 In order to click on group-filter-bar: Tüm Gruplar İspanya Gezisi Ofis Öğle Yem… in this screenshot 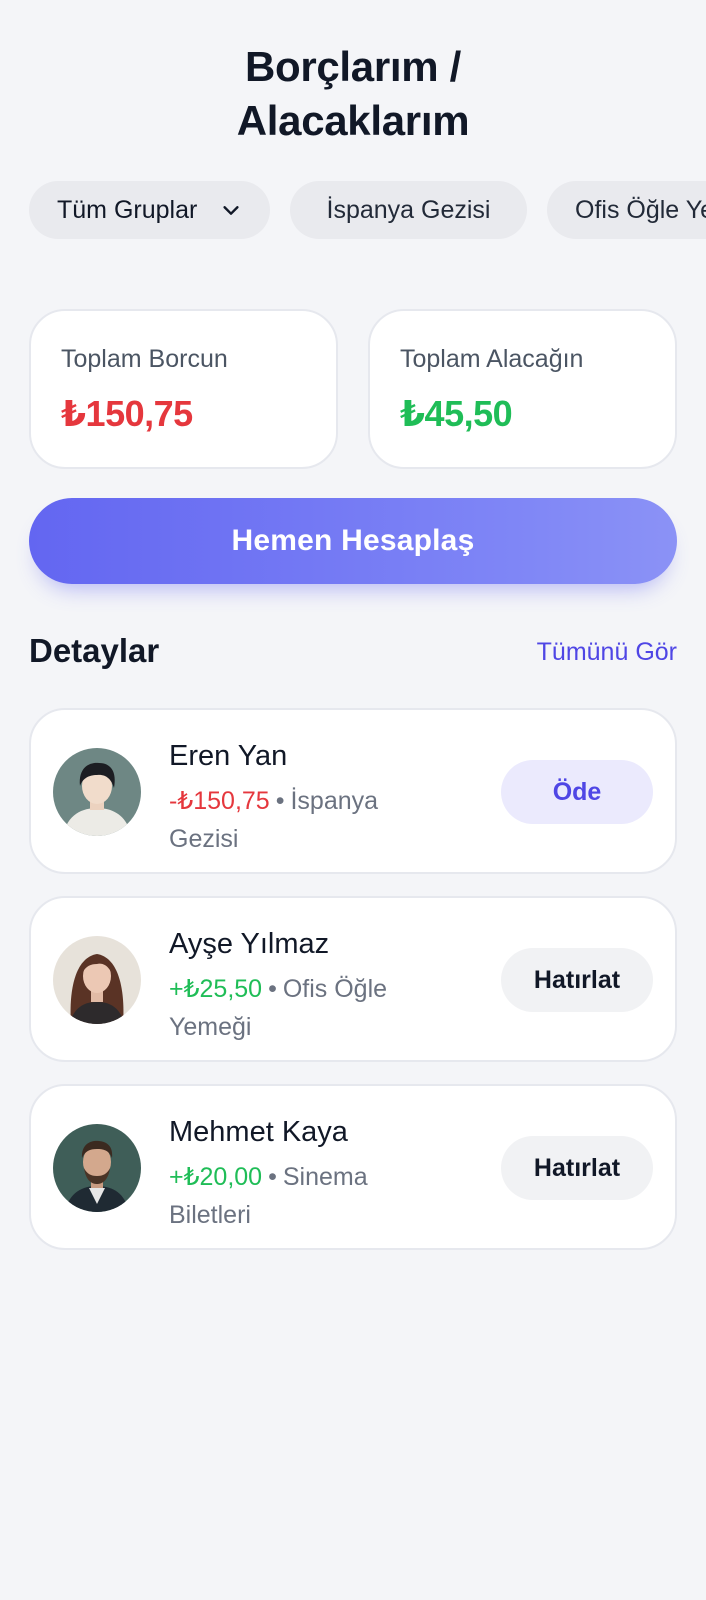, I will do `click(367, 210)`.